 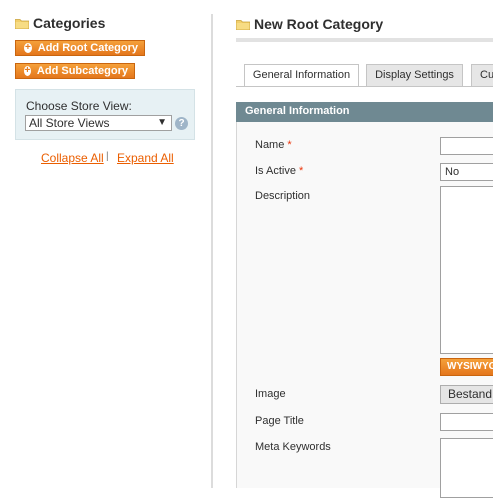 What do you see at coordinates (364, 40) in the screenshot?
I see `title-underline` at bounding box center [364, 40].